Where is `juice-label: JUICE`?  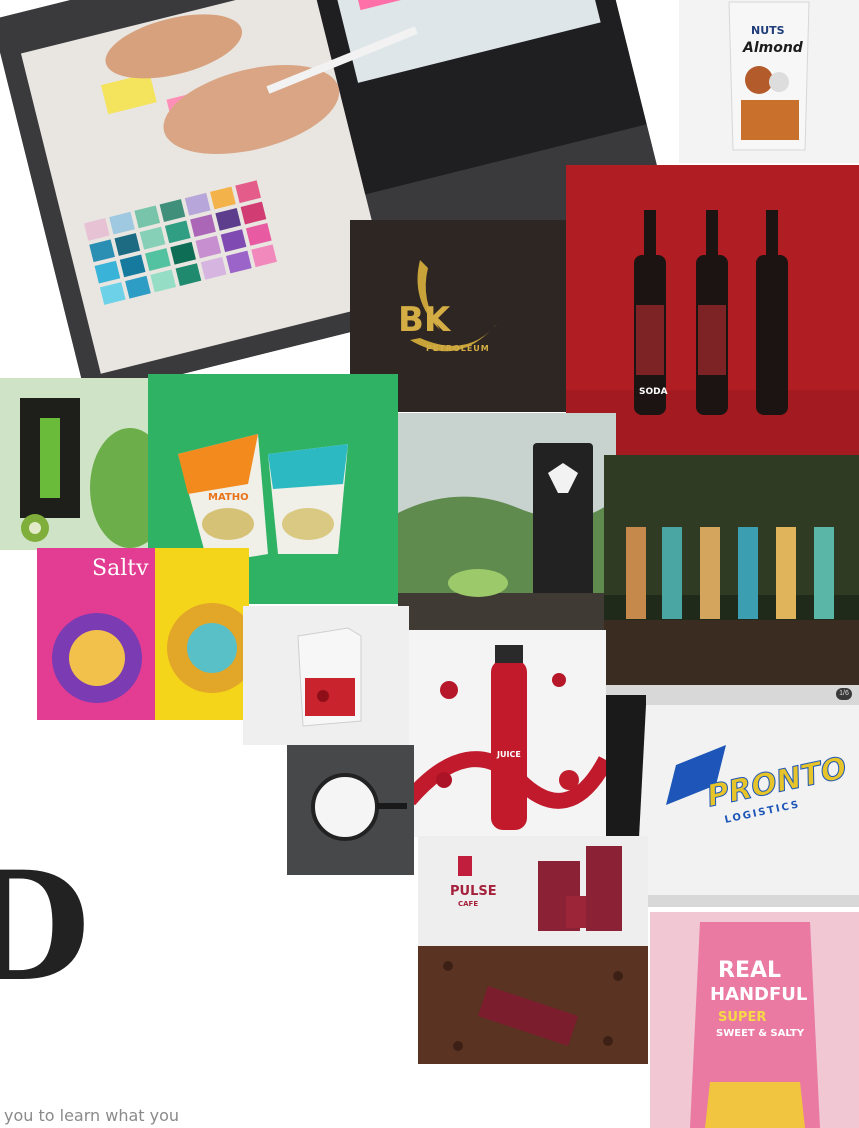 juice-label: JUICE is located at coordinates (509, 754).